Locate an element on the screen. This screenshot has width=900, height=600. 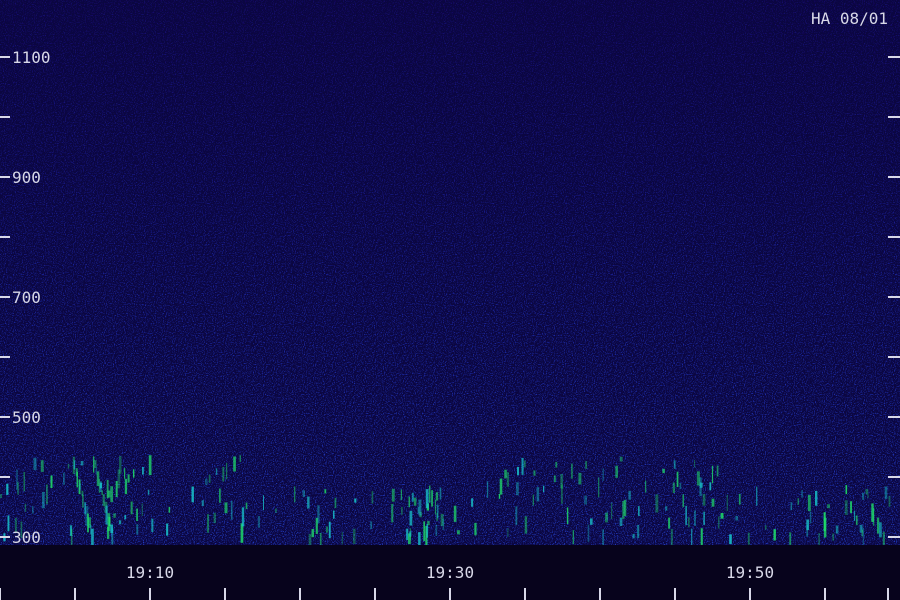
x-tick-label: 19:30 is located at coordinates (450, 572).